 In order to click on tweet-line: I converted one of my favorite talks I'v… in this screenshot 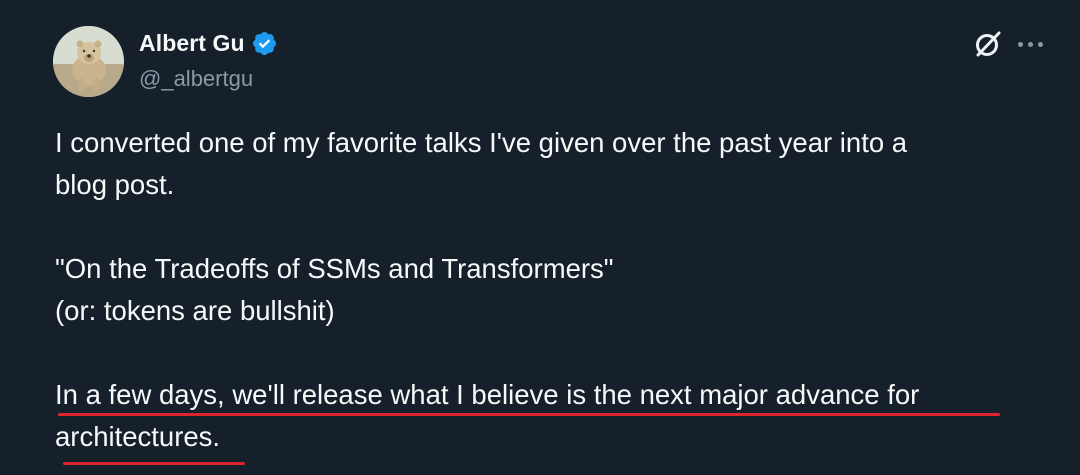, I will do `click(481, 142)`.